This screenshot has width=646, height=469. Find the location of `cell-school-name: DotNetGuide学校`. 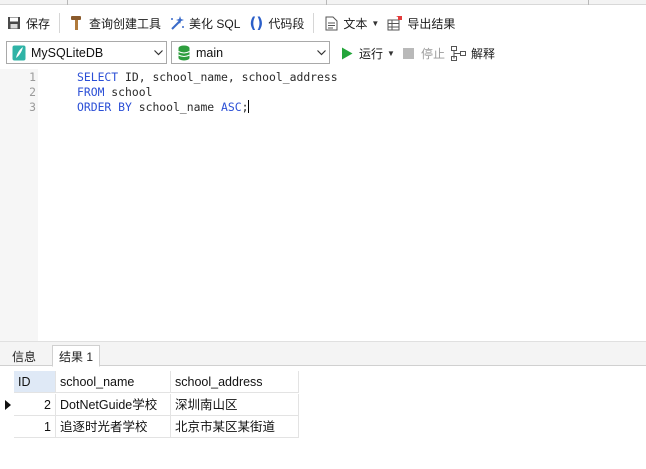

cell-school-name: DotNetGuide学校 is located at coordinates (113, 405).